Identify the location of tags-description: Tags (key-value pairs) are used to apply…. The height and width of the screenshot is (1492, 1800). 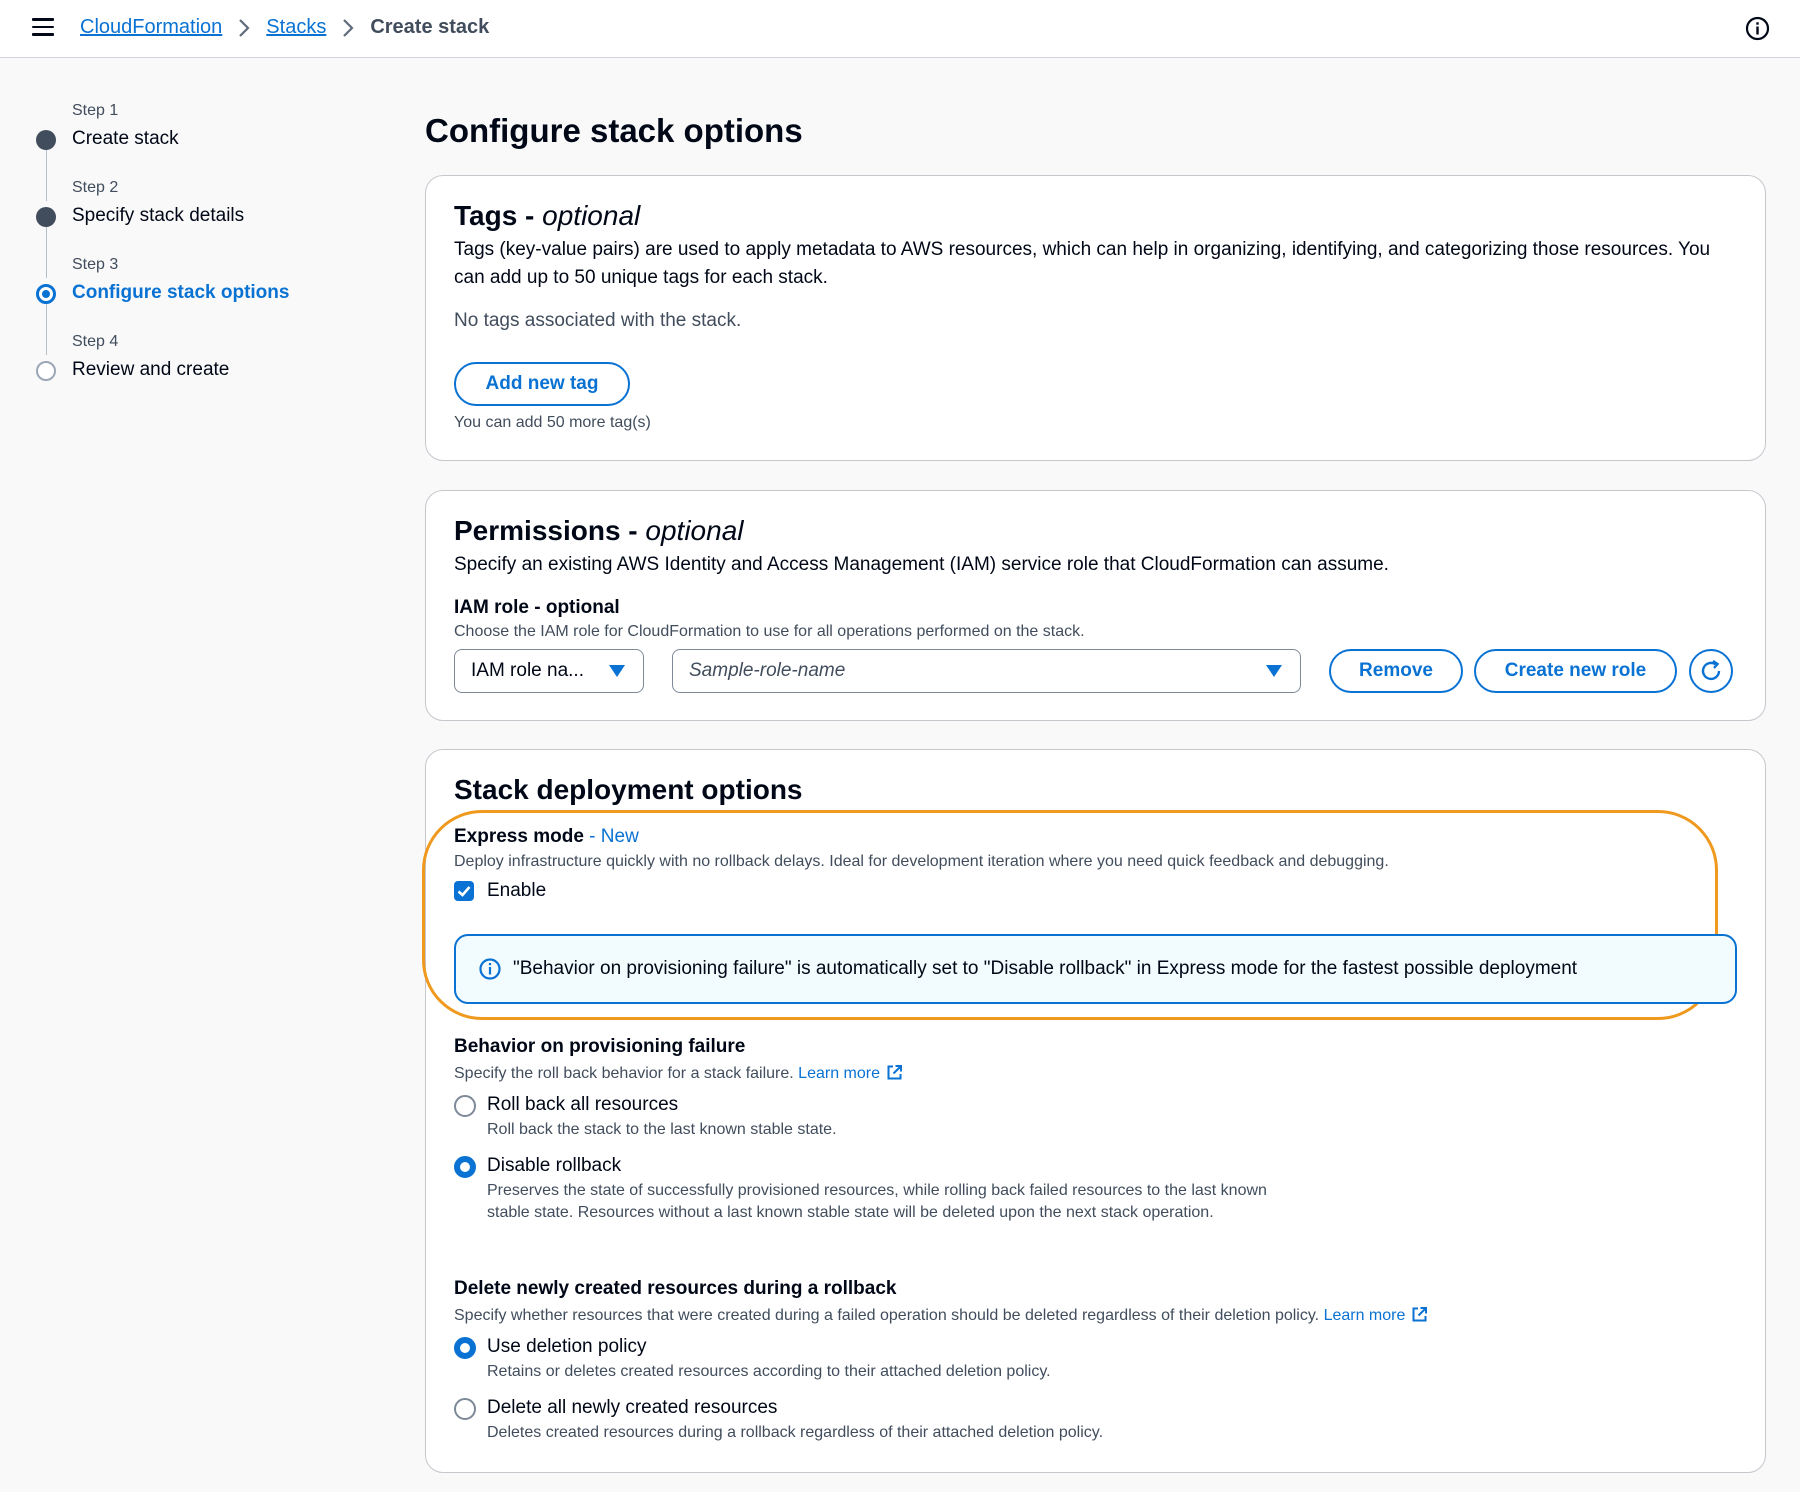
(1082, 263).